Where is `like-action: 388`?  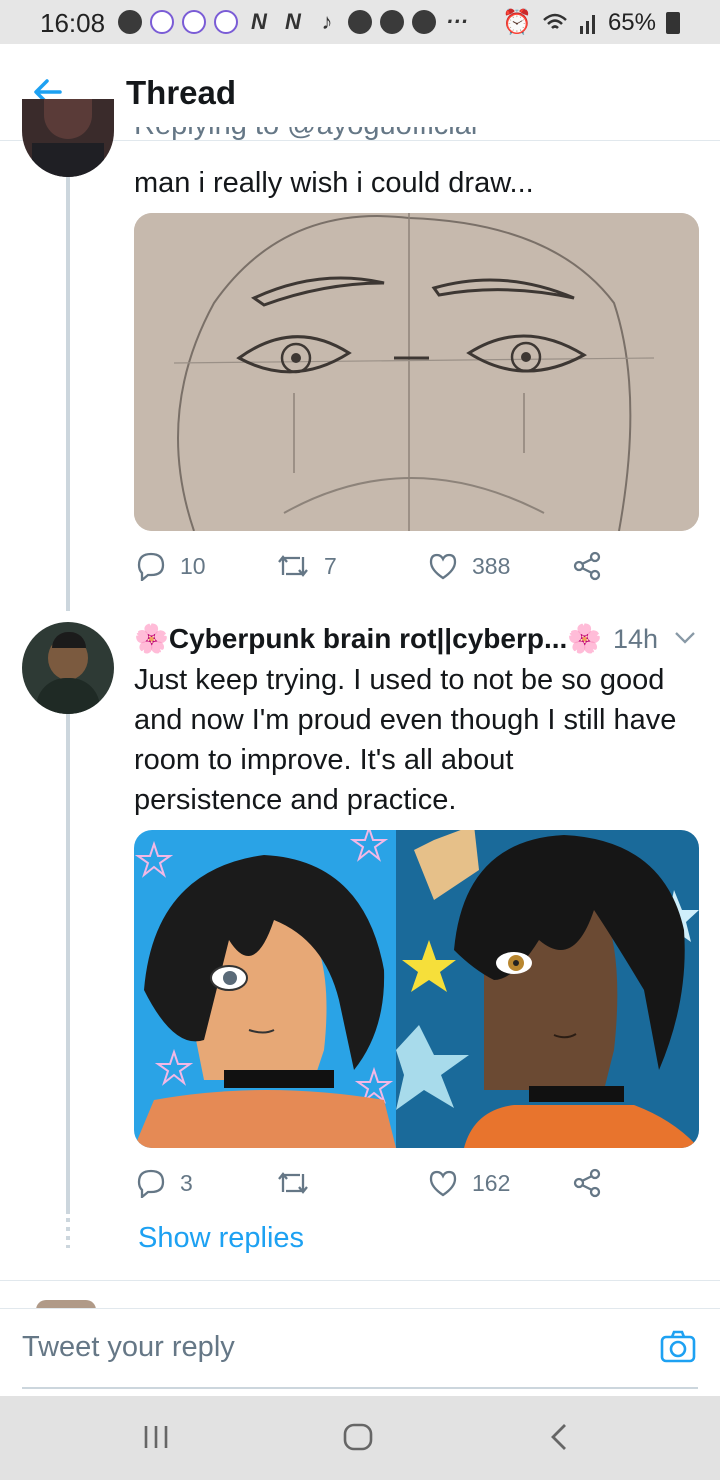 like-action: 388 is located at coordinates (469, 566).